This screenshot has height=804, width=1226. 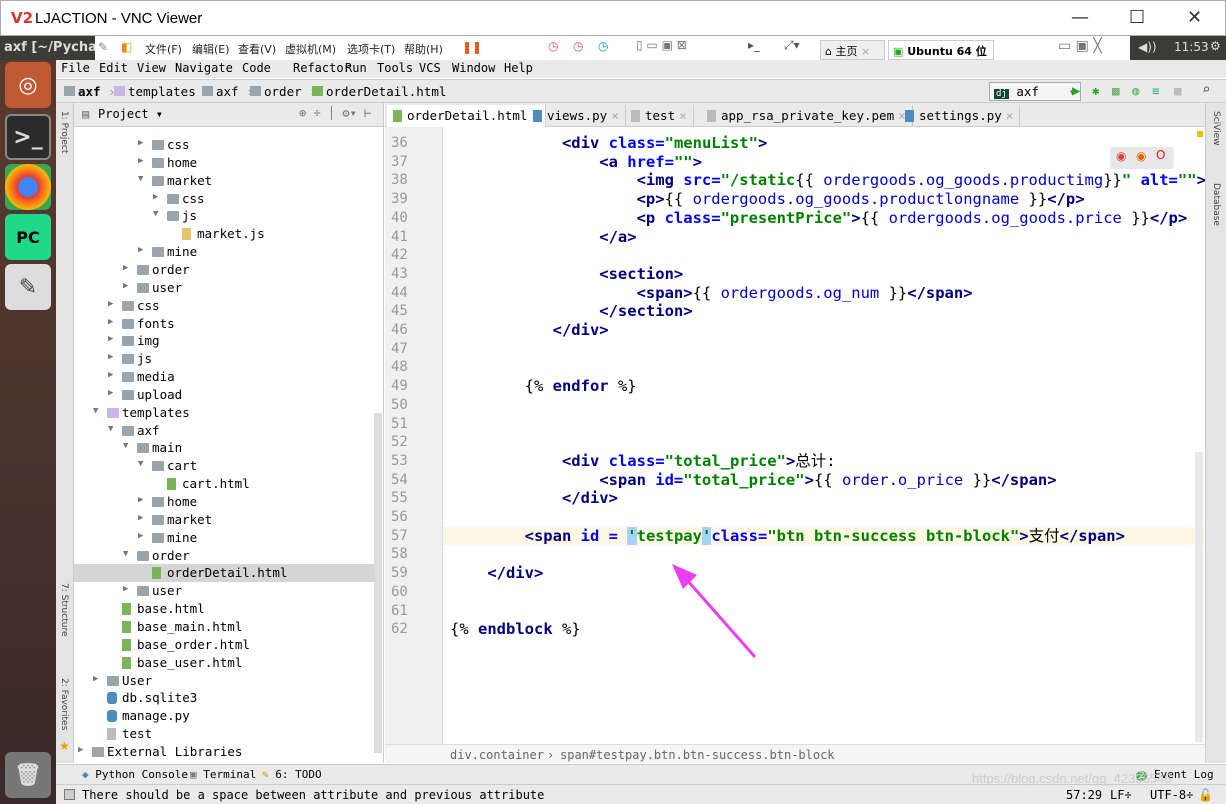 I want to click on scientific-tool-button: SciView, so click(x=1216, y=128).